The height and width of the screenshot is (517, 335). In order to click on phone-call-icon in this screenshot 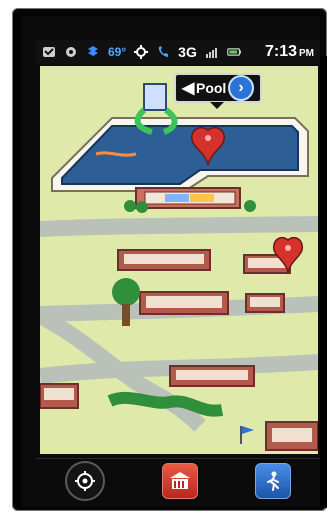, I will do `click(163, 52)`.